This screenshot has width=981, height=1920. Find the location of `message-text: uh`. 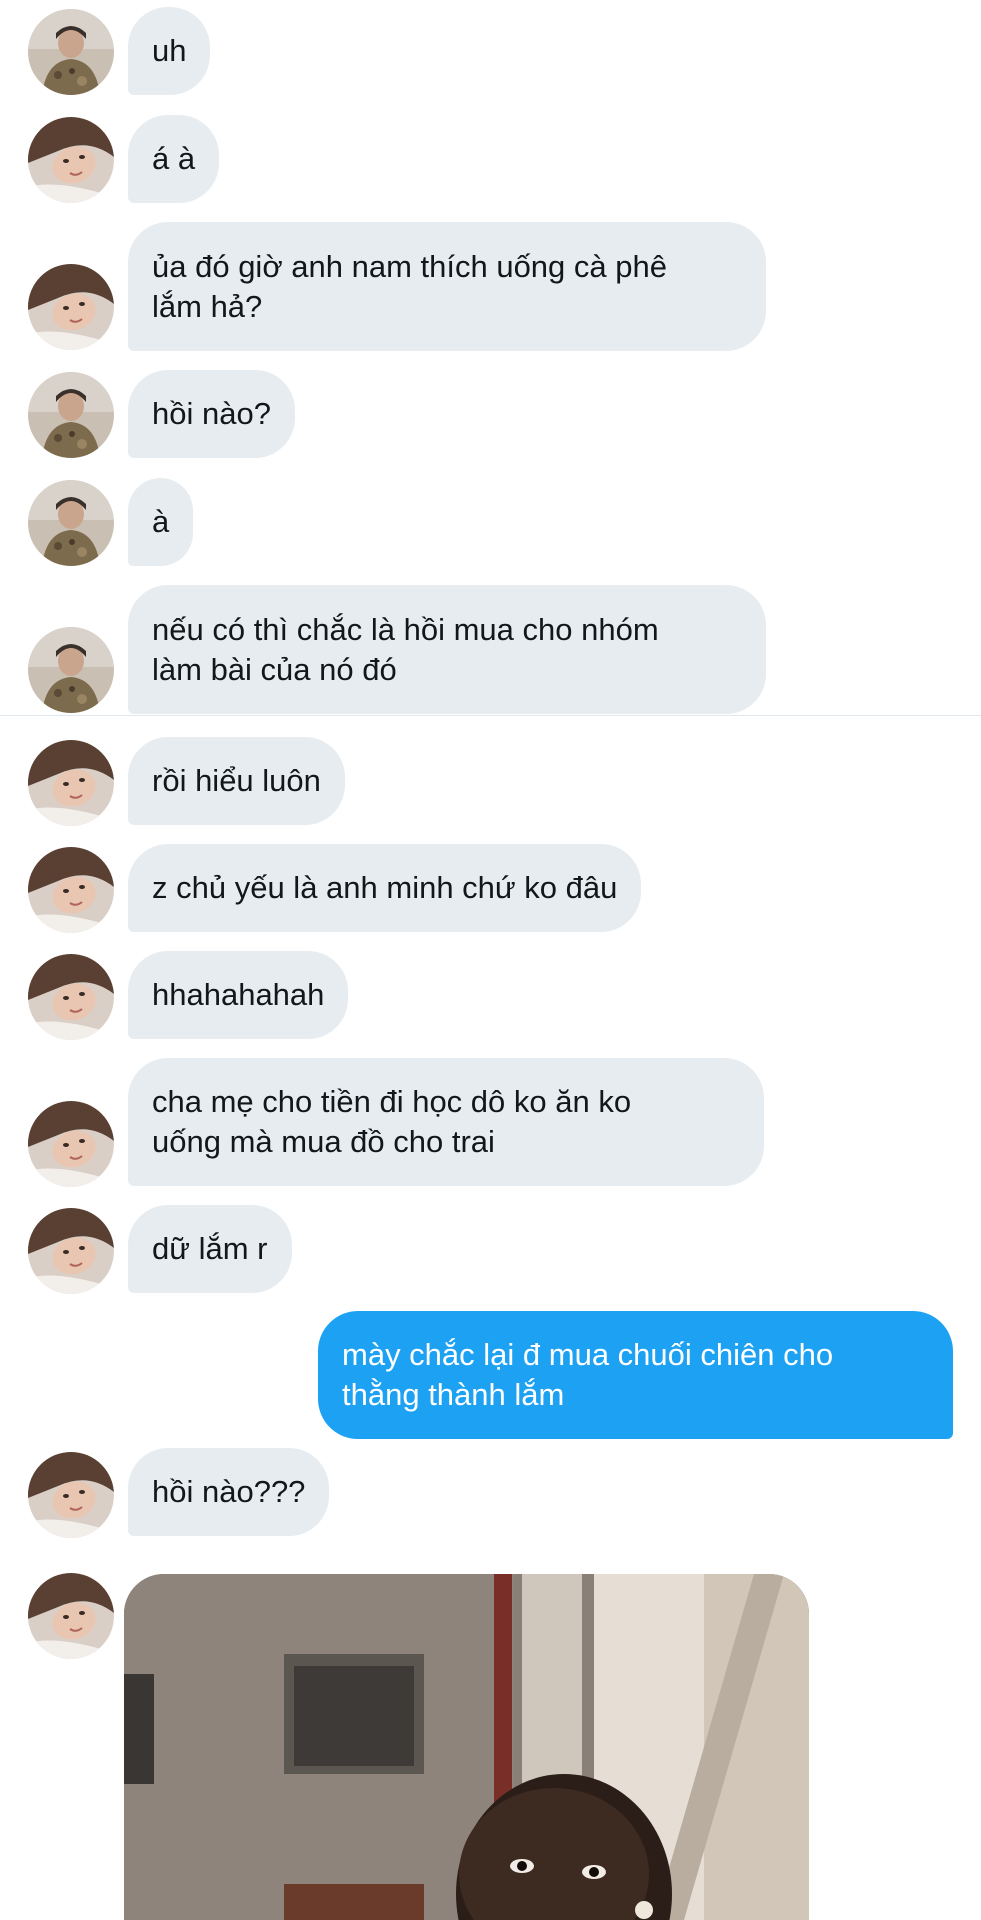

message-text: uh is located at coordinates (169, 50).